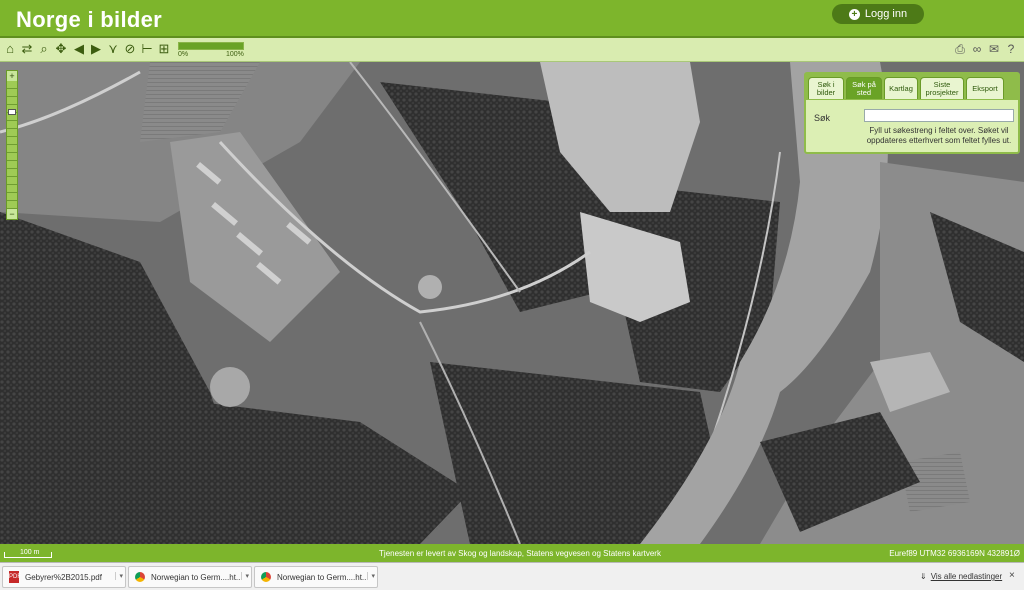 The image size is (1024, 590). What do you see at coordinates (512, 50) in the screenshot?
I see `toolbar: ⌂ ⇄ ⌕ ✥ ◀ ▶ ⋎ ⊘ ⊢ ⊞` at bounding box center [512, 50].